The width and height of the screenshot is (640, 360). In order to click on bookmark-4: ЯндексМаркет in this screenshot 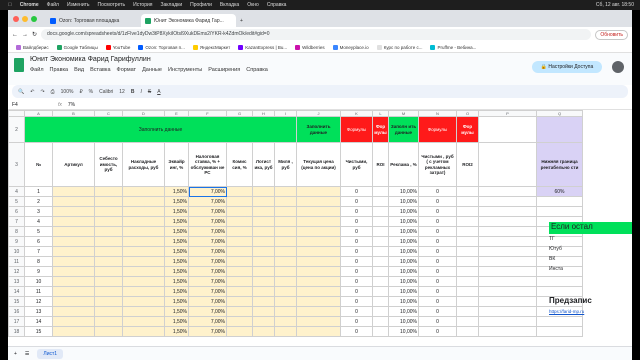, I will do `click(211, 47)`.